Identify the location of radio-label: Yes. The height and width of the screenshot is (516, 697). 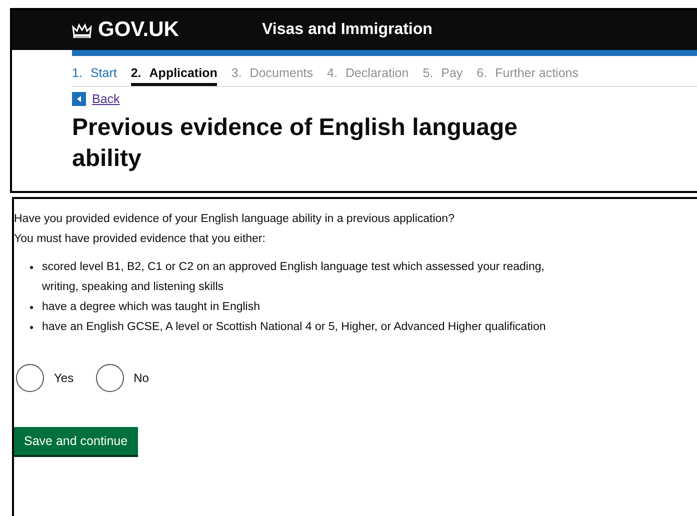
(64, 378).